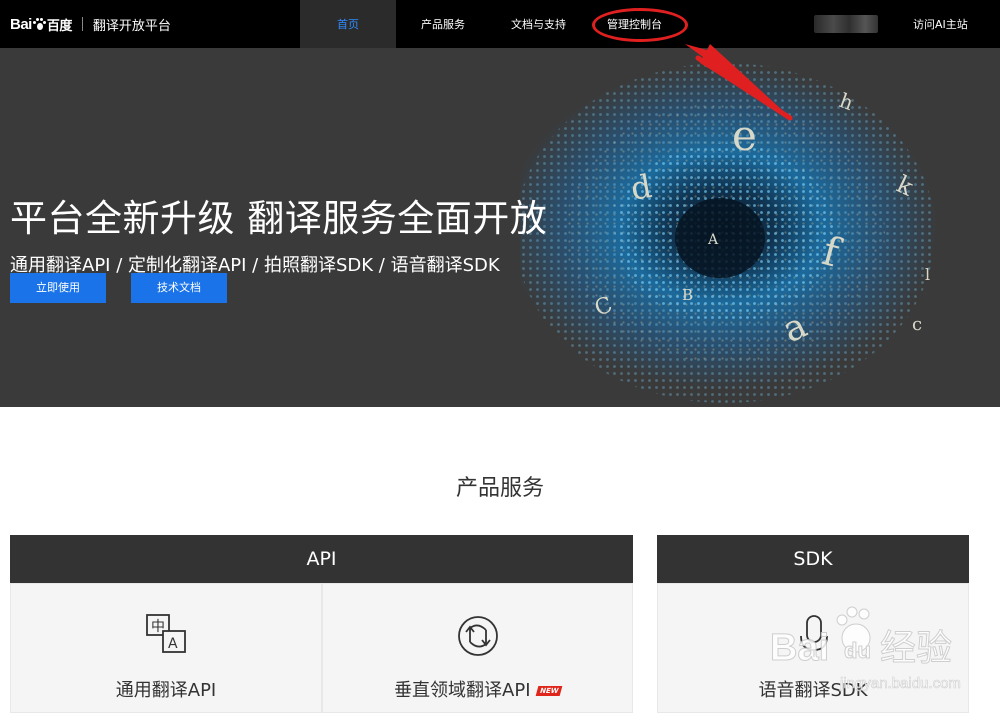 The image size is (1000, 713). What do you see at coordinates (916, 648) in the screenshot?
I see `watermark-jingyan: 经验` at bounding box center [916, 648].